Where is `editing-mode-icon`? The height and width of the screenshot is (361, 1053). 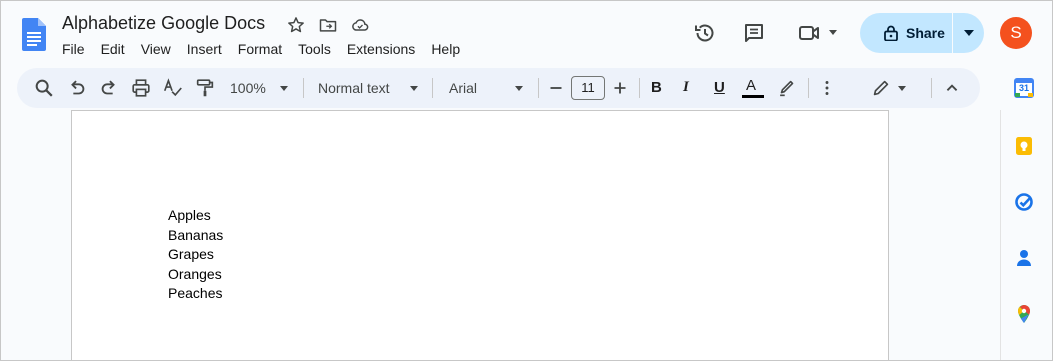
editing-mode-icon is located at coordinates (881, 88).